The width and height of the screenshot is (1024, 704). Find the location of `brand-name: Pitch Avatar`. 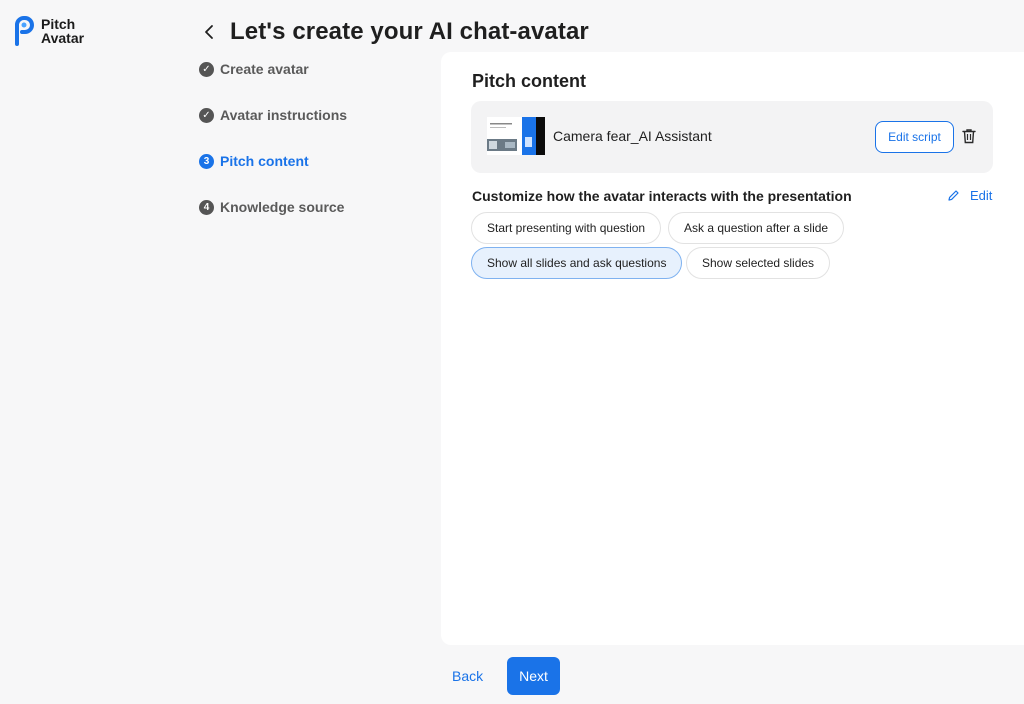

brand-name: Pitch Avatar is located at coordinates (62, 31).